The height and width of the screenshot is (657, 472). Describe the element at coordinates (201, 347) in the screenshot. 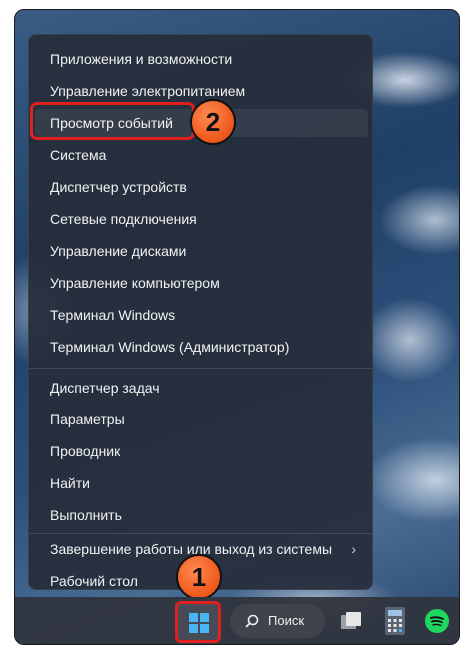

I see `menu-item-windows-terminal-admin: Терминал Windows (Администратор)` at that location.